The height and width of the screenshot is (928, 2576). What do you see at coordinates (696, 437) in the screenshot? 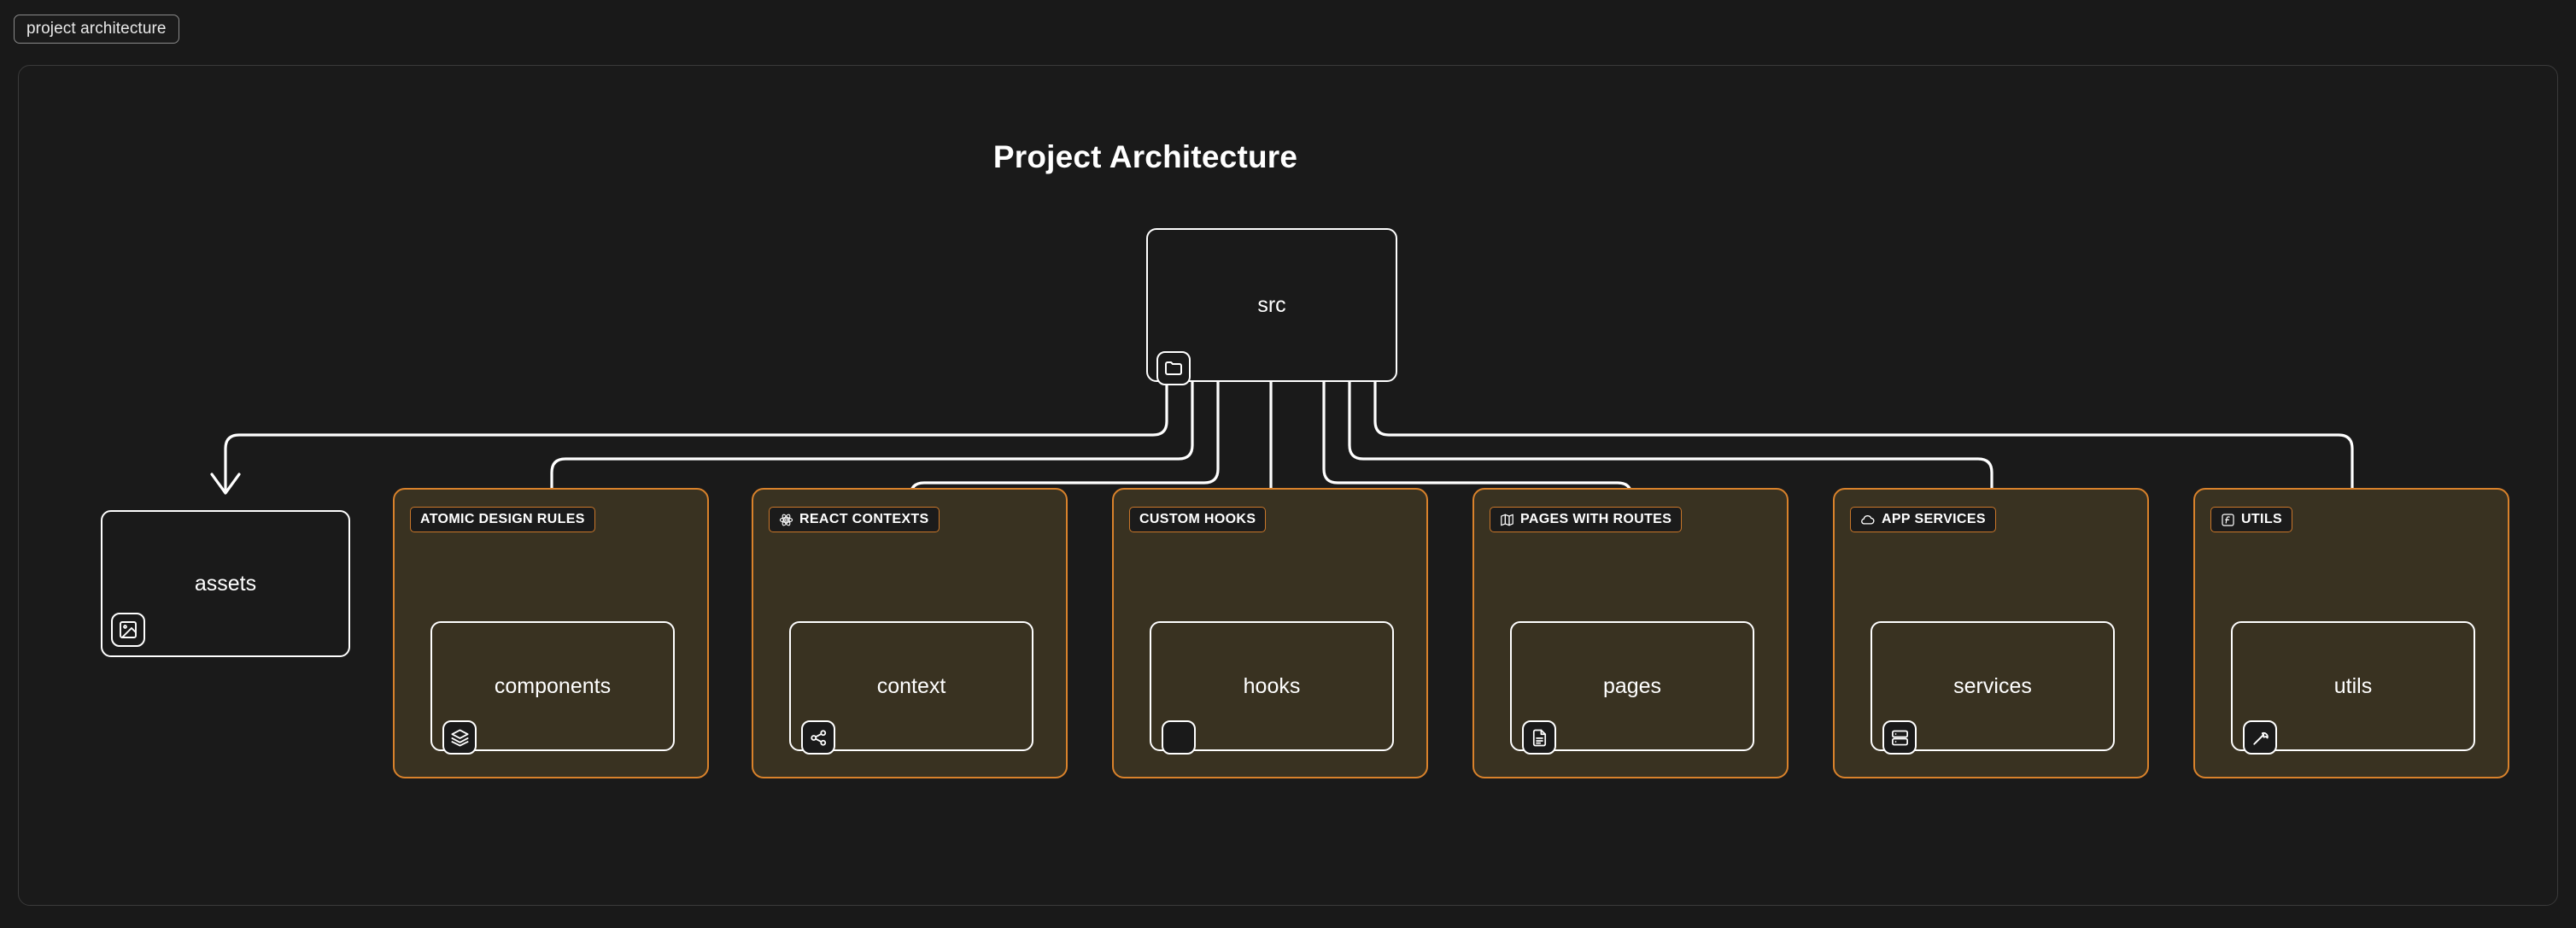
I see `edge-src-assets` at bounding box center [696, 437].